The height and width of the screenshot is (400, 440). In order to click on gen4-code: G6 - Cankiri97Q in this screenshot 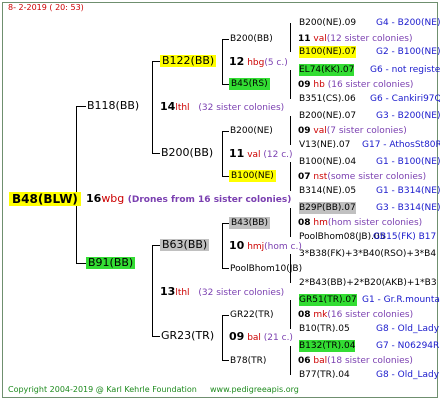, I will do `click(405, 99)`.